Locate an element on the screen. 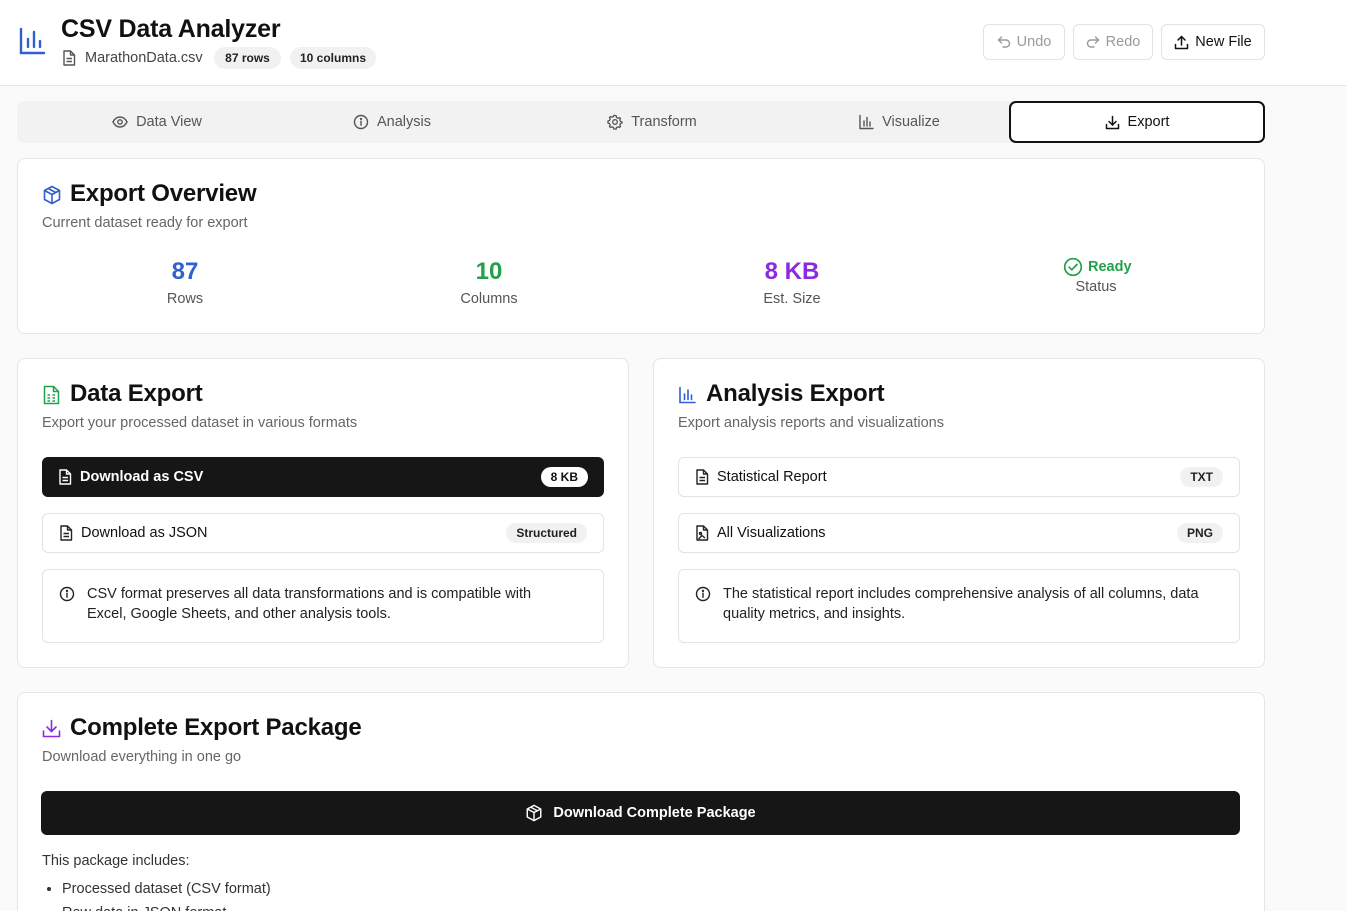  undo-label: Undo is located at coordinates (1034, 42).